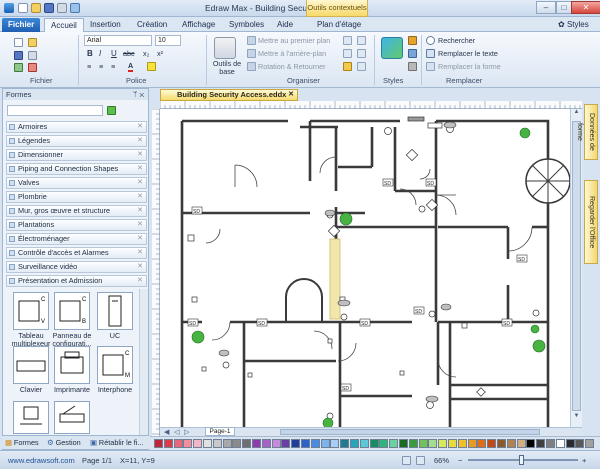 The image size is (600, 469). I want to click on subscript-button: x₂, so click(146, 53).